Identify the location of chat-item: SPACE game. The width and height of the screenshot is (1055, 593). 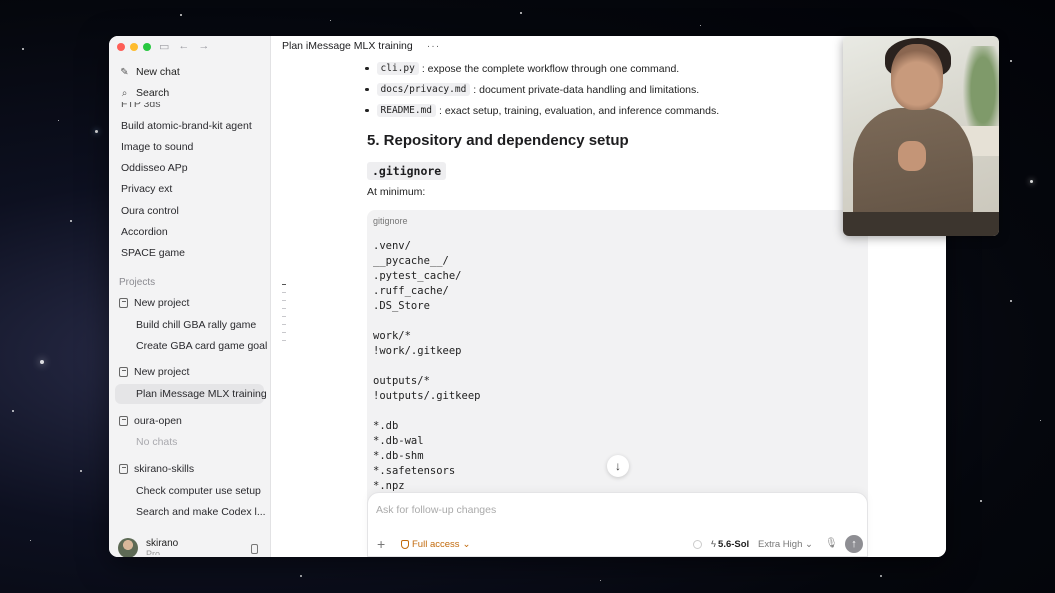
(153, 253).